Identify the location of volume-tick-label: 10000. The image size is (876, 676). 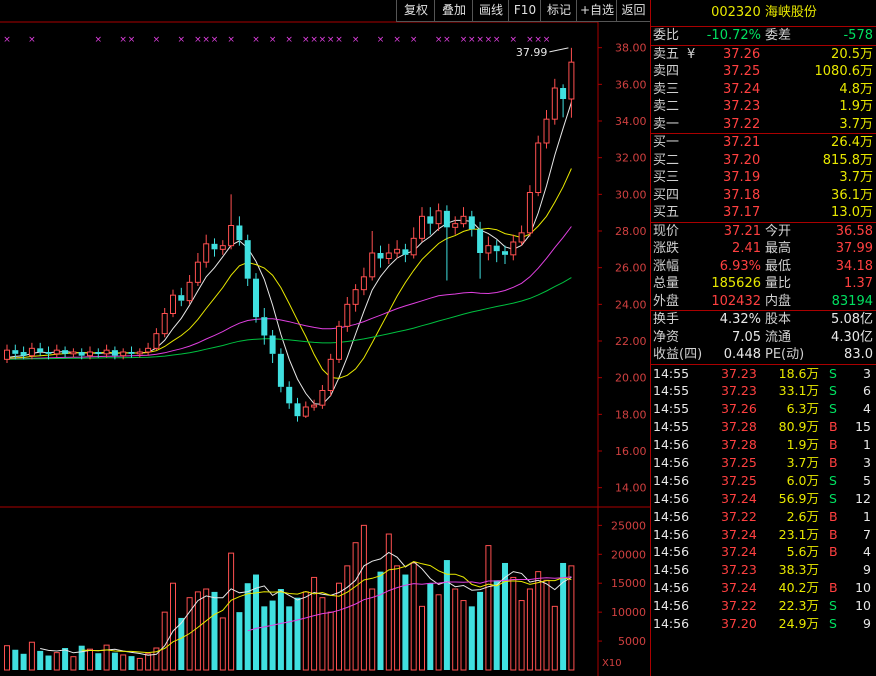
(628, 612).